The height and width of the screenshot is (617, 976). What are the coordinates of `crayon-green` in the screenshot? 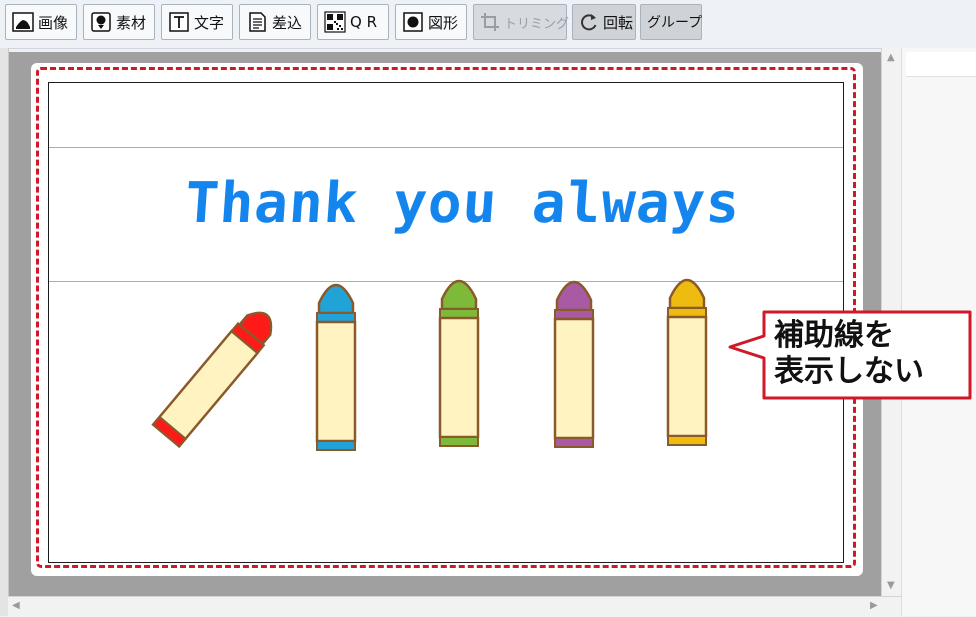 It's located at (459, 363).